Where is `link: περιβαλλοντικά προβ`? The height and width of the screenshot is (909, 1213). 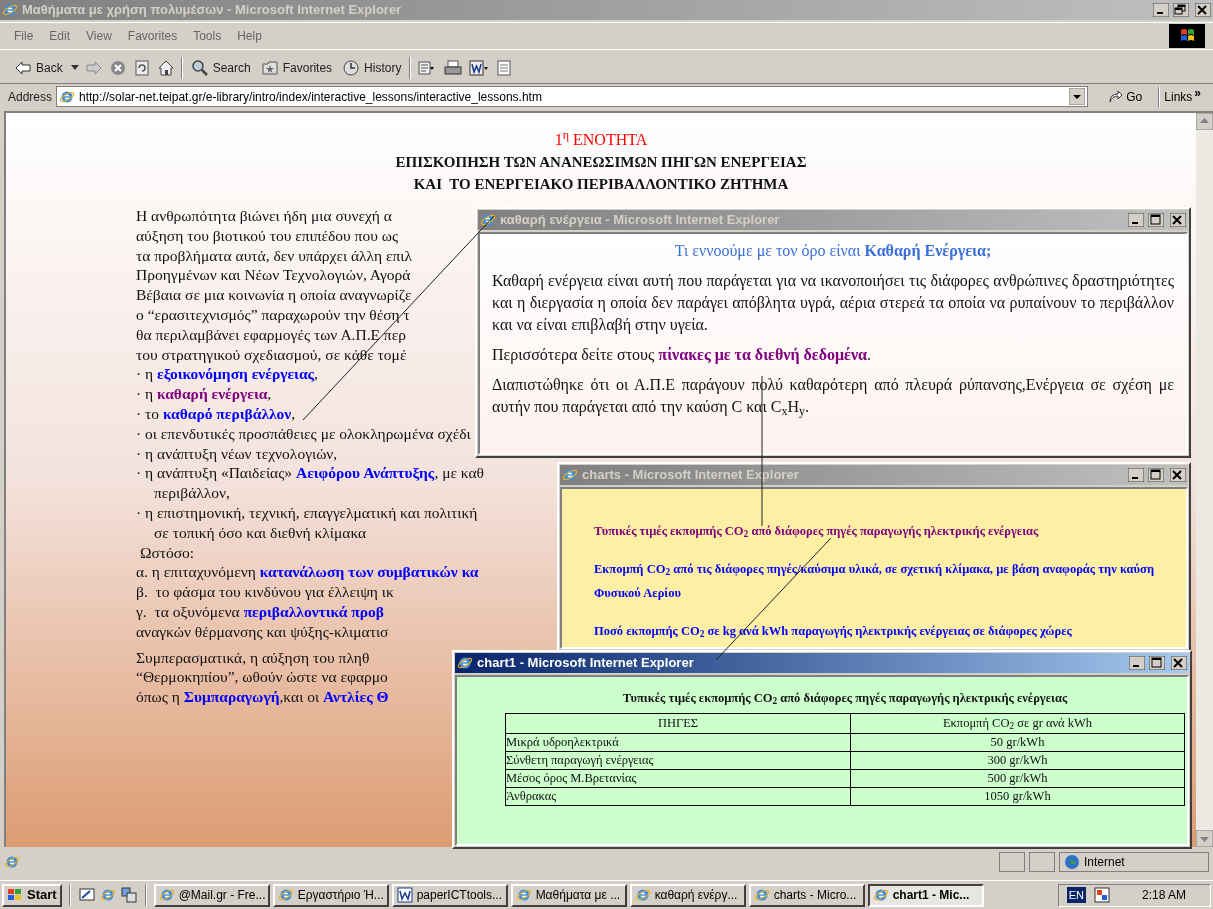
link: περιβαλλοντικά προβ is located at coordinates (313, 611).